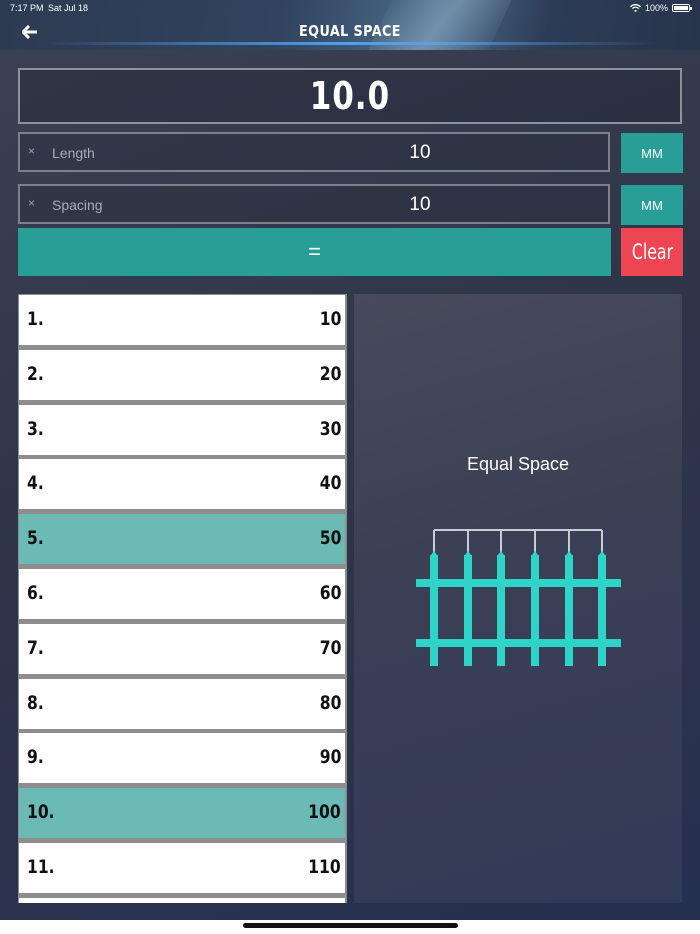  Describe the element at coordinates (330, 757) in the screenshot. I see `list-item-value: 90` at that location.